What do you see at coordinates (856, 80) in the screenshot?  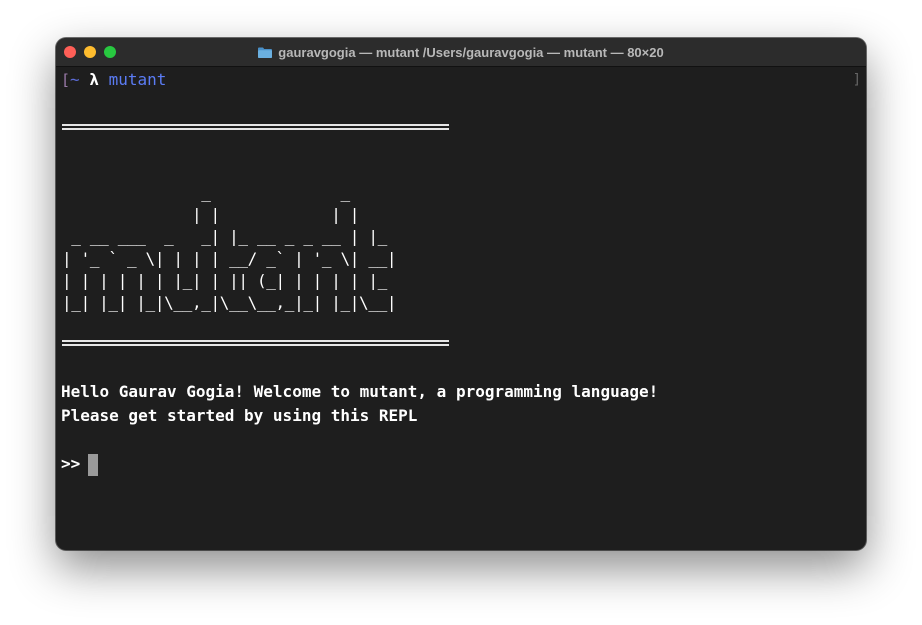 I see `prompt-close-bracket: ]` at bounding box center [856, 80].